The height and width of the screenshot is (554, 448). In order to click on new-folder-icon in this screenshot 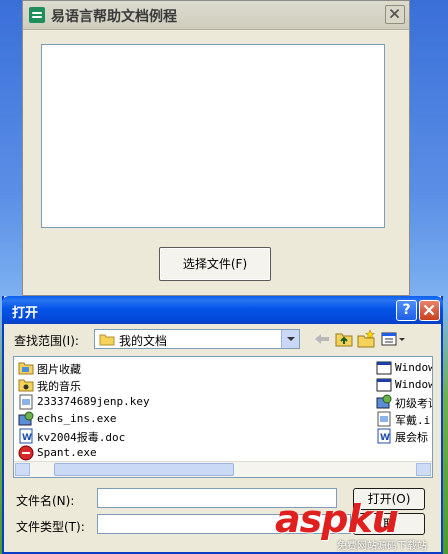, I will do `click(366, 339)`.